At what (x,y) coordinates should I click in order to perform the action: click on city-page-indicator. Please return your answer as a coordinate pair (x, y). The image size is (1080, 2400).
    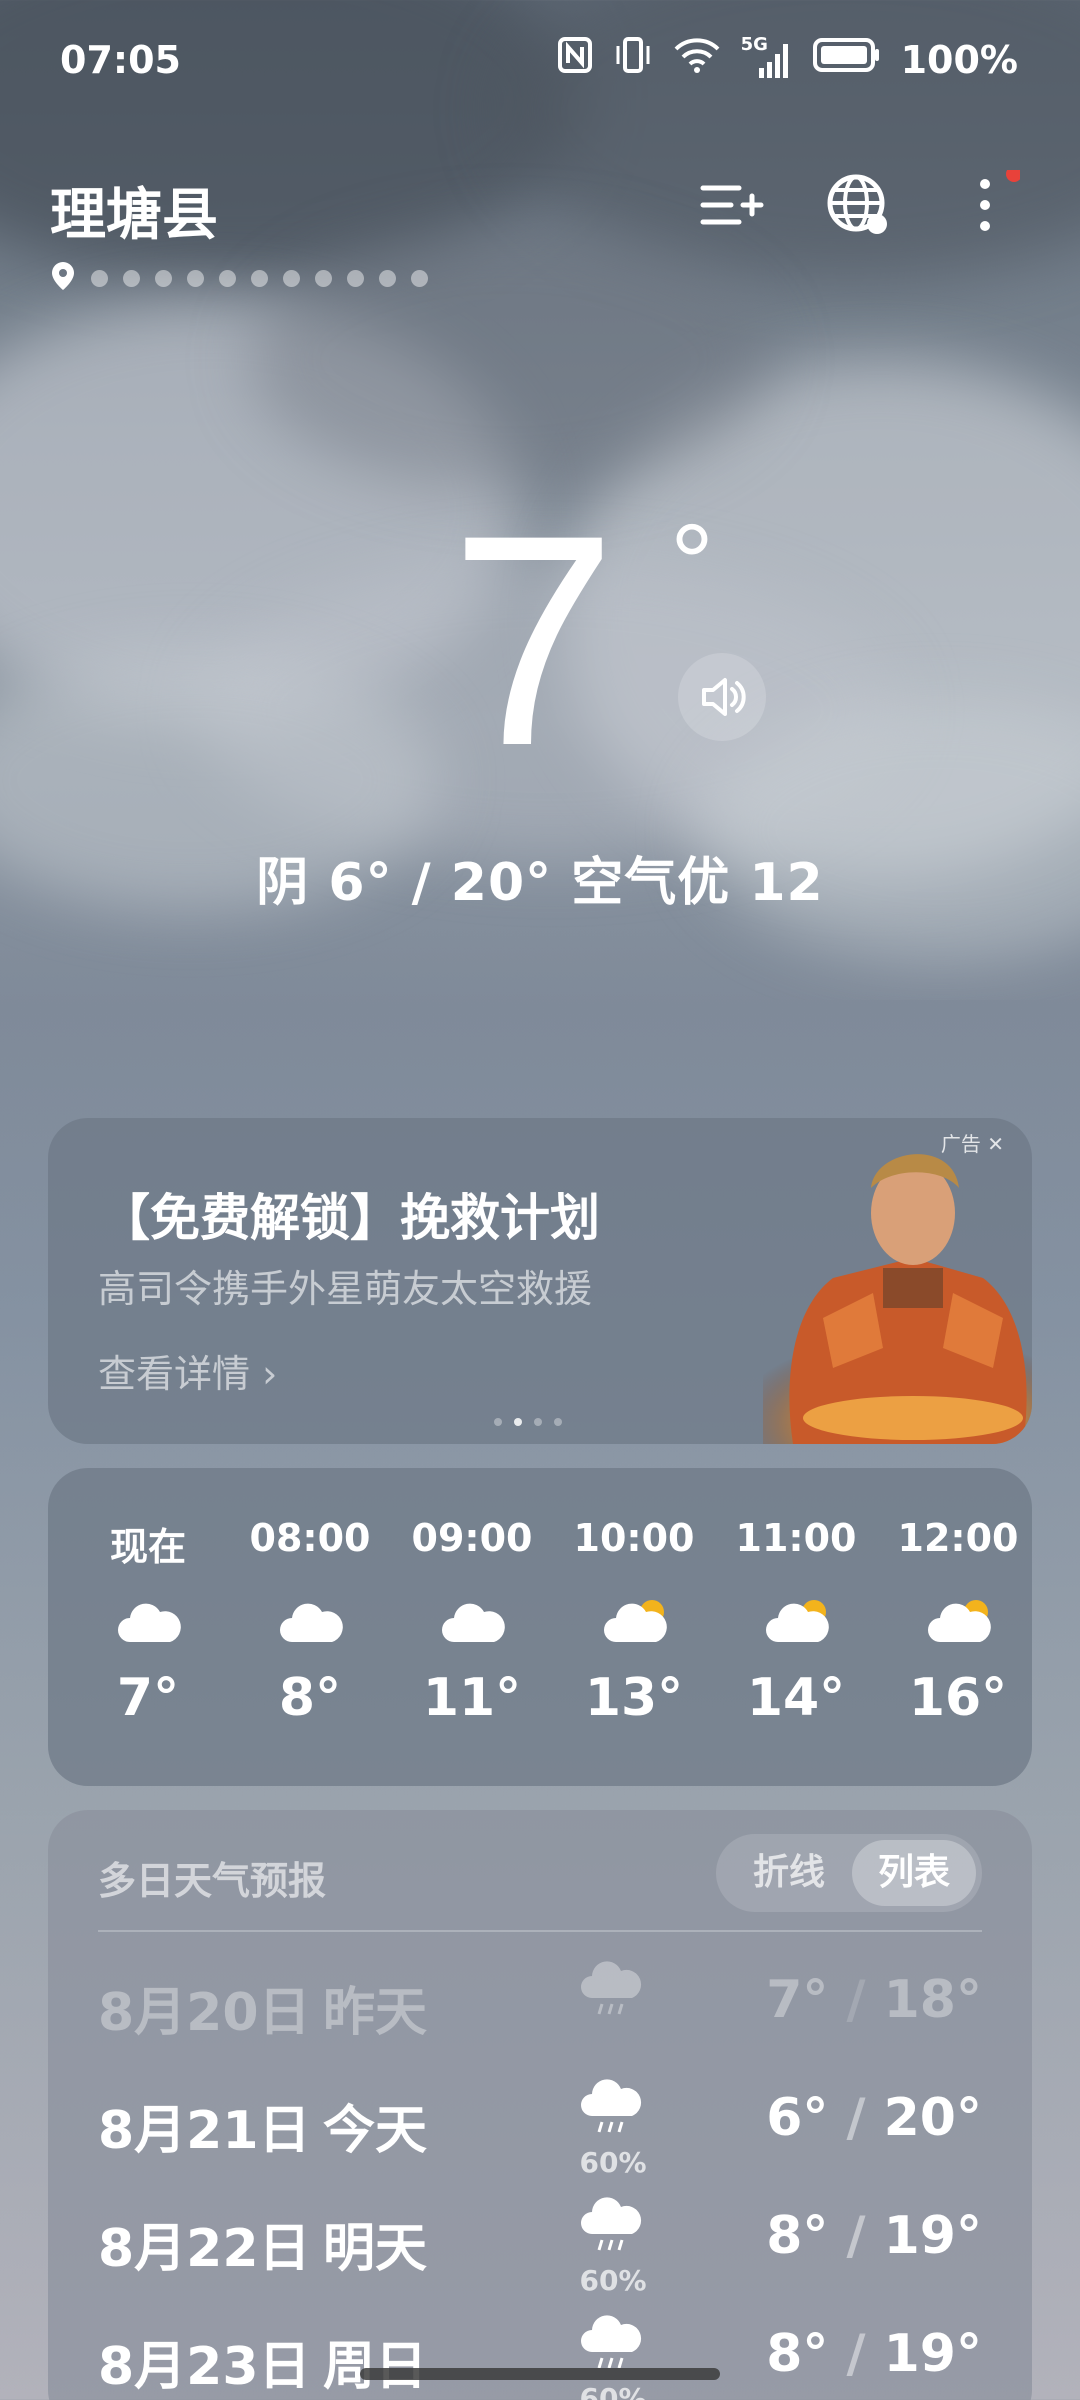
    Looking at the image, I should click on (239, 278).